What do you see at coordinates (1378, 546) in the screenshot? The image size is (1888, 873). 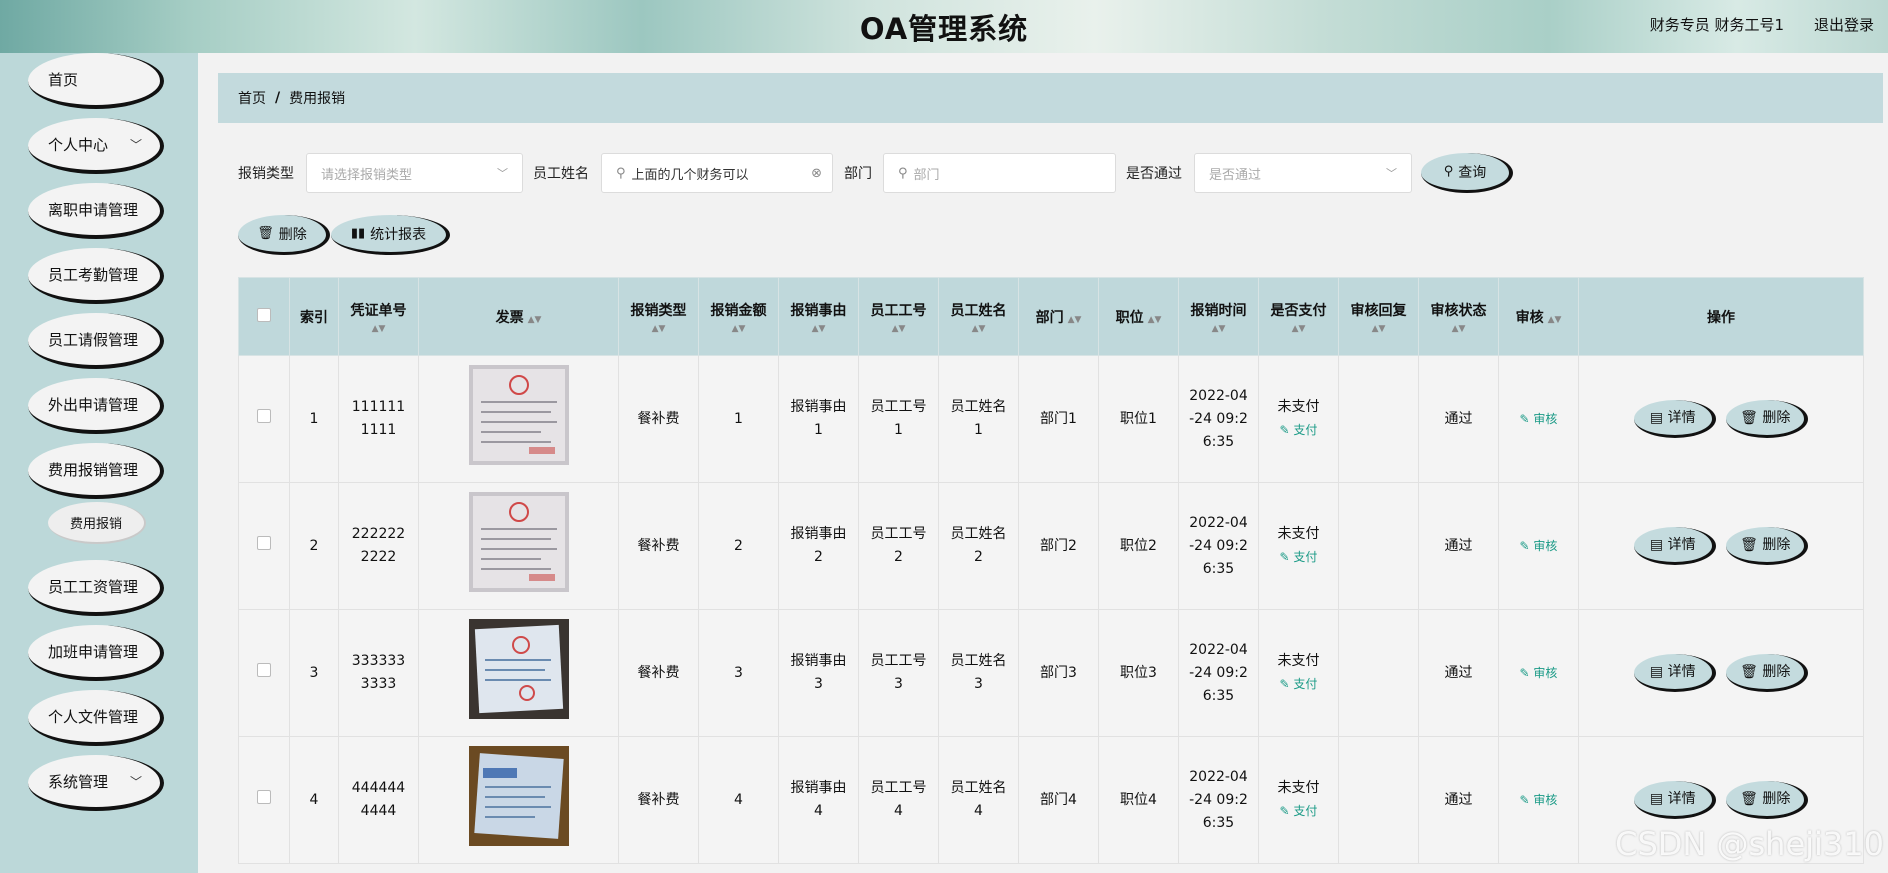 I see `row-reply` at bounding box center [1378, 546].